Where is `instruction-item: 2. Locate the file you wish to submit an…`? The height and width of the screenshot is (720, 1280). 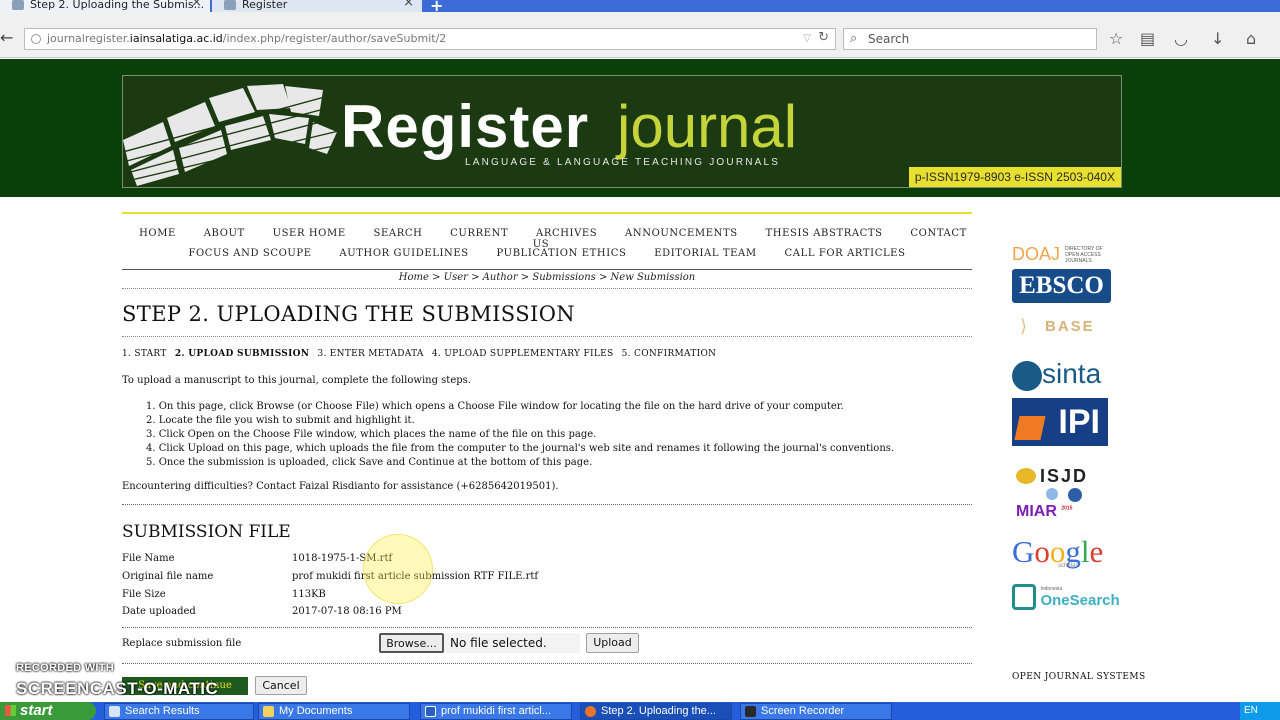
instruction-item: 2. Locate the file you wish to submit an… is located at coordinates (280, 420).